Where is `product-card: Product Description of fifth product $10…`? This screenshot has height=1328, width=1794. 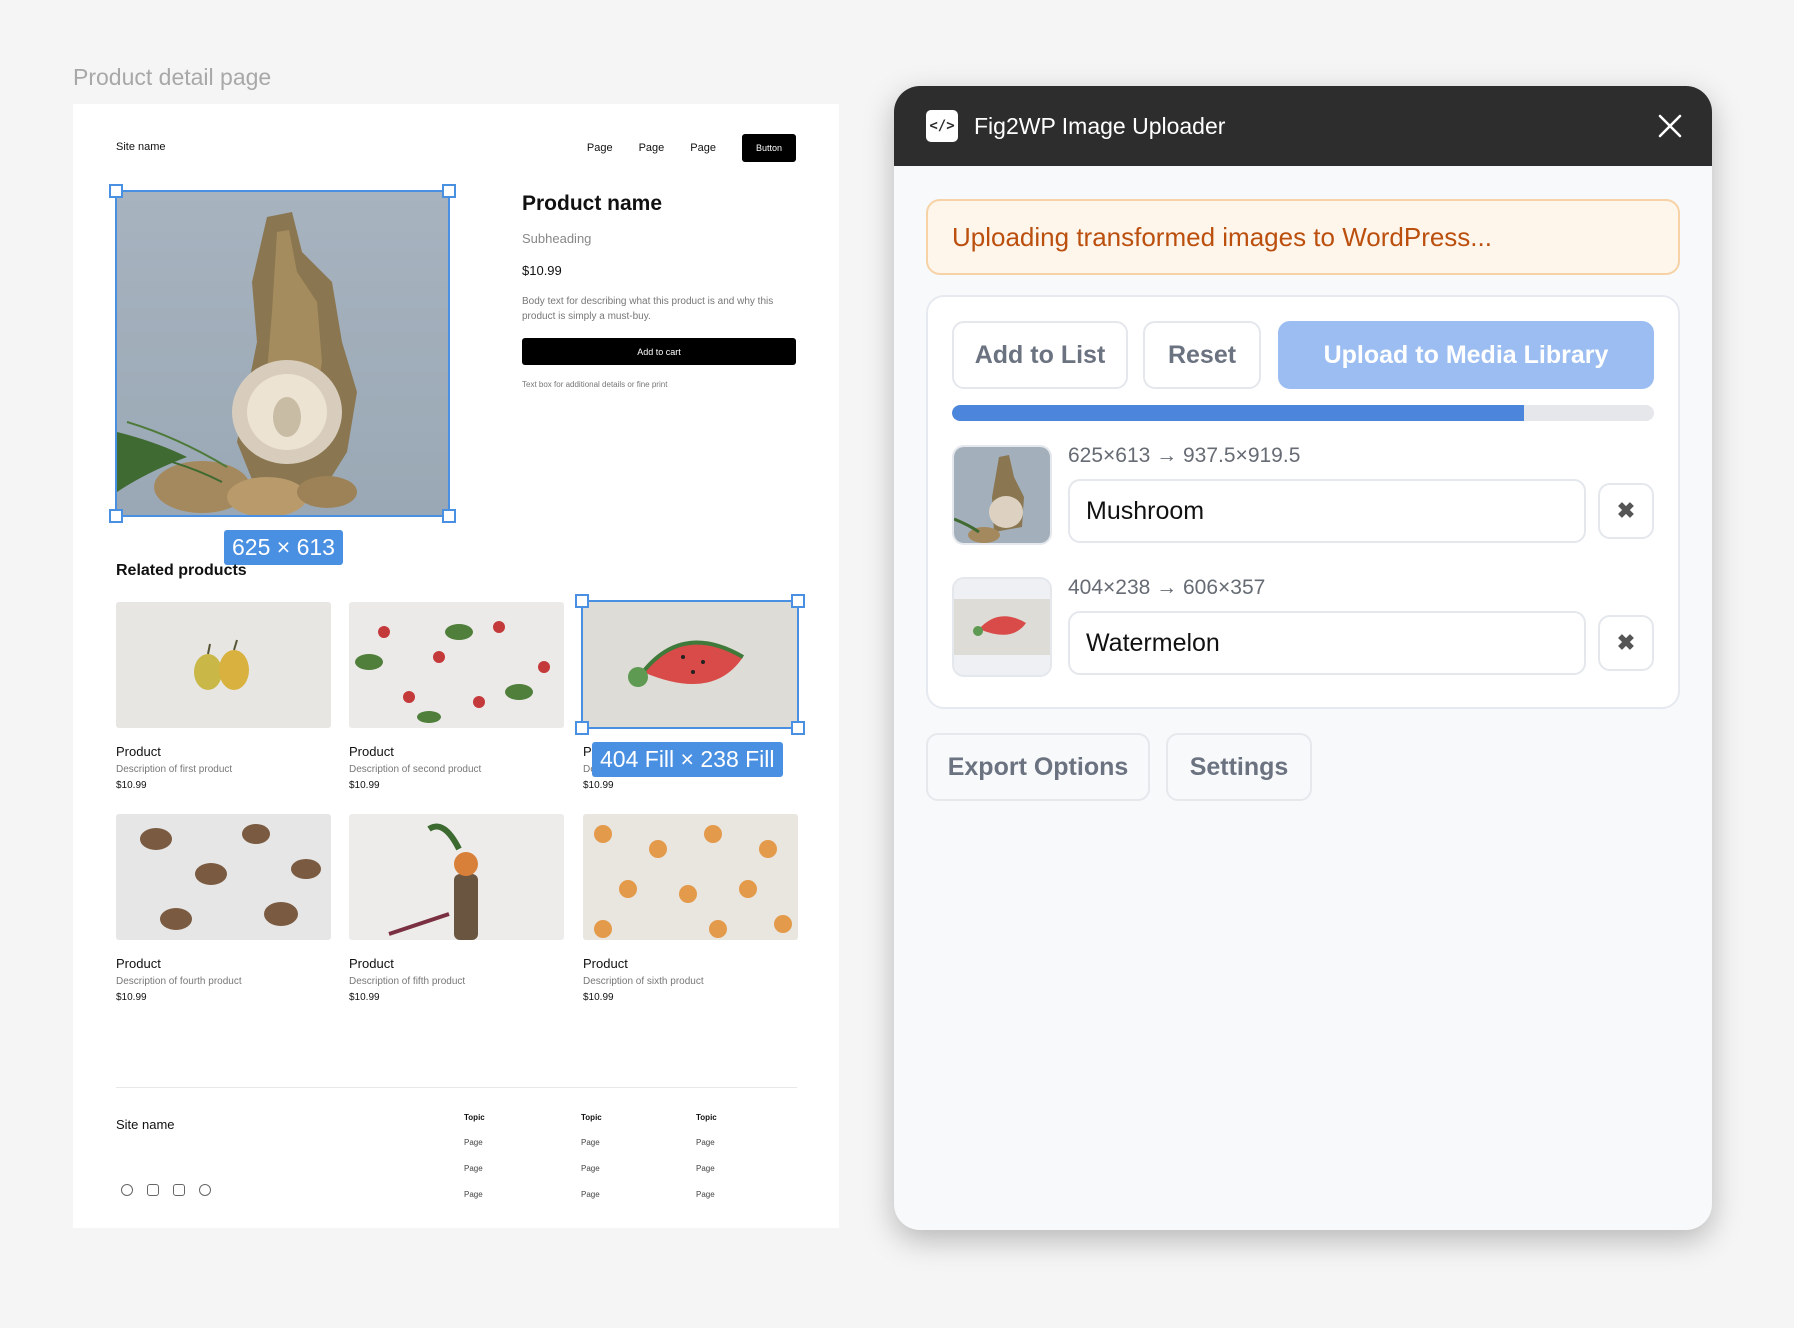 product-card: Product Description of fifth product $10… is located at coordinates (456, 908).